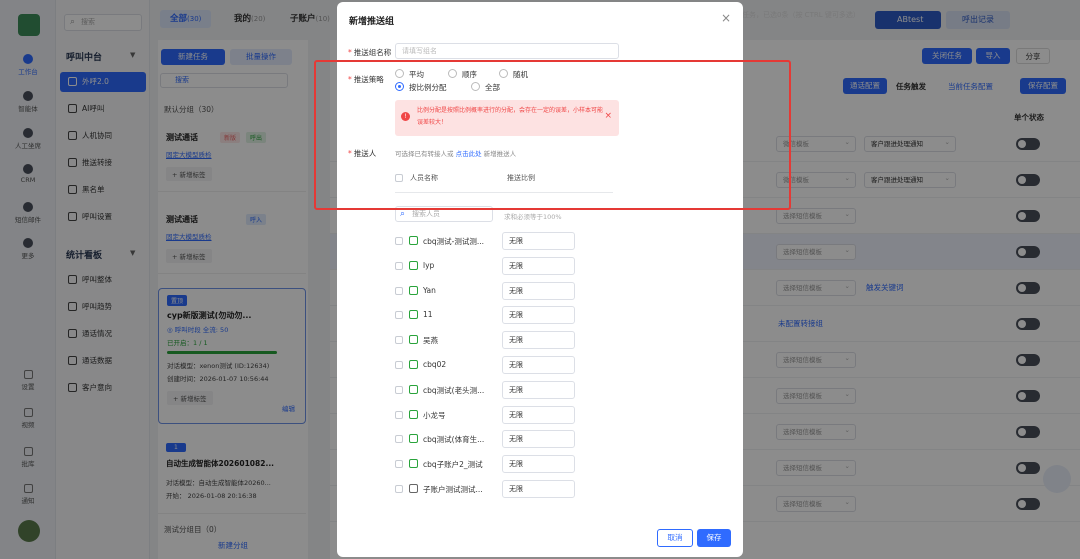 Image resolution: width=1080 pixels, height=559 pixels. What do you see at coordinates (370, 52) in the screenshot?
I see `group-name-label: * 推送组名称` at bounding box center [370, 52].